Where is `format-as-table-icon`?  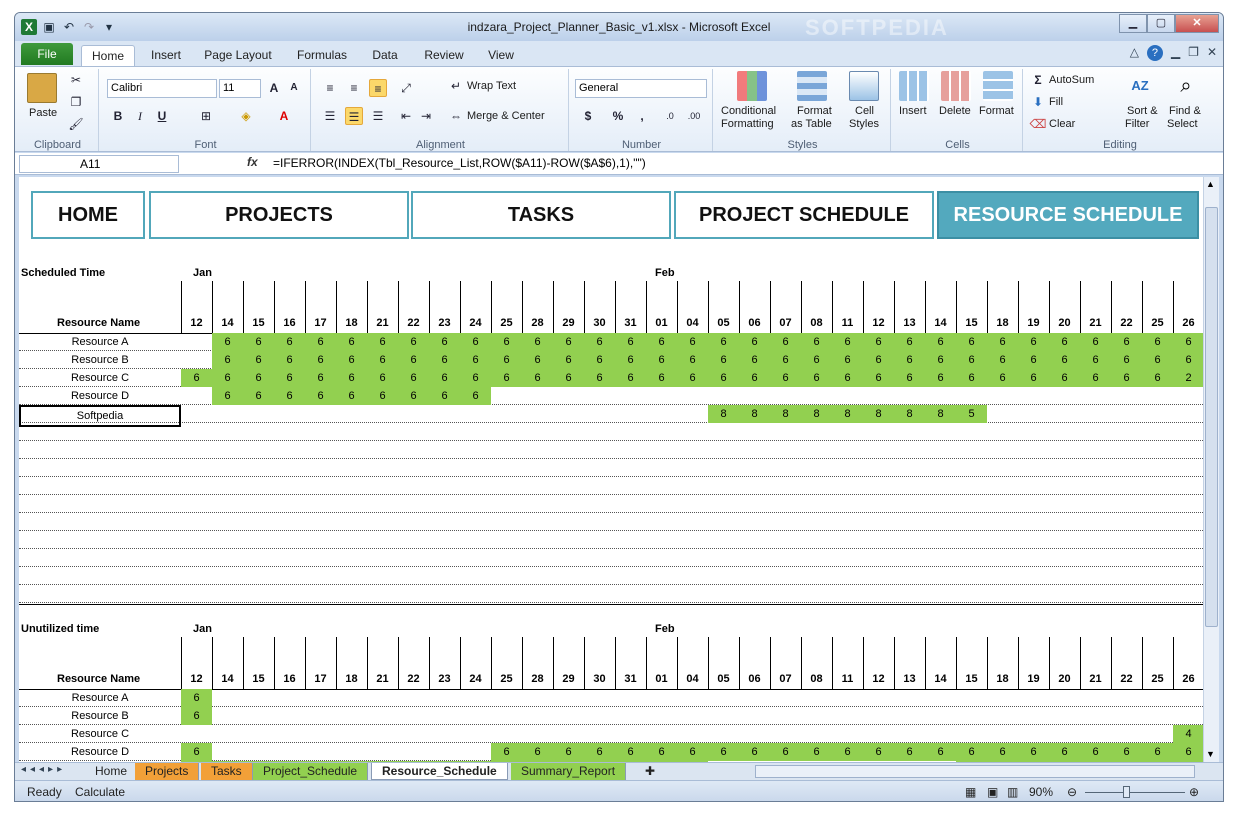
format-as-table-icon is located at coordinates (812, 86).